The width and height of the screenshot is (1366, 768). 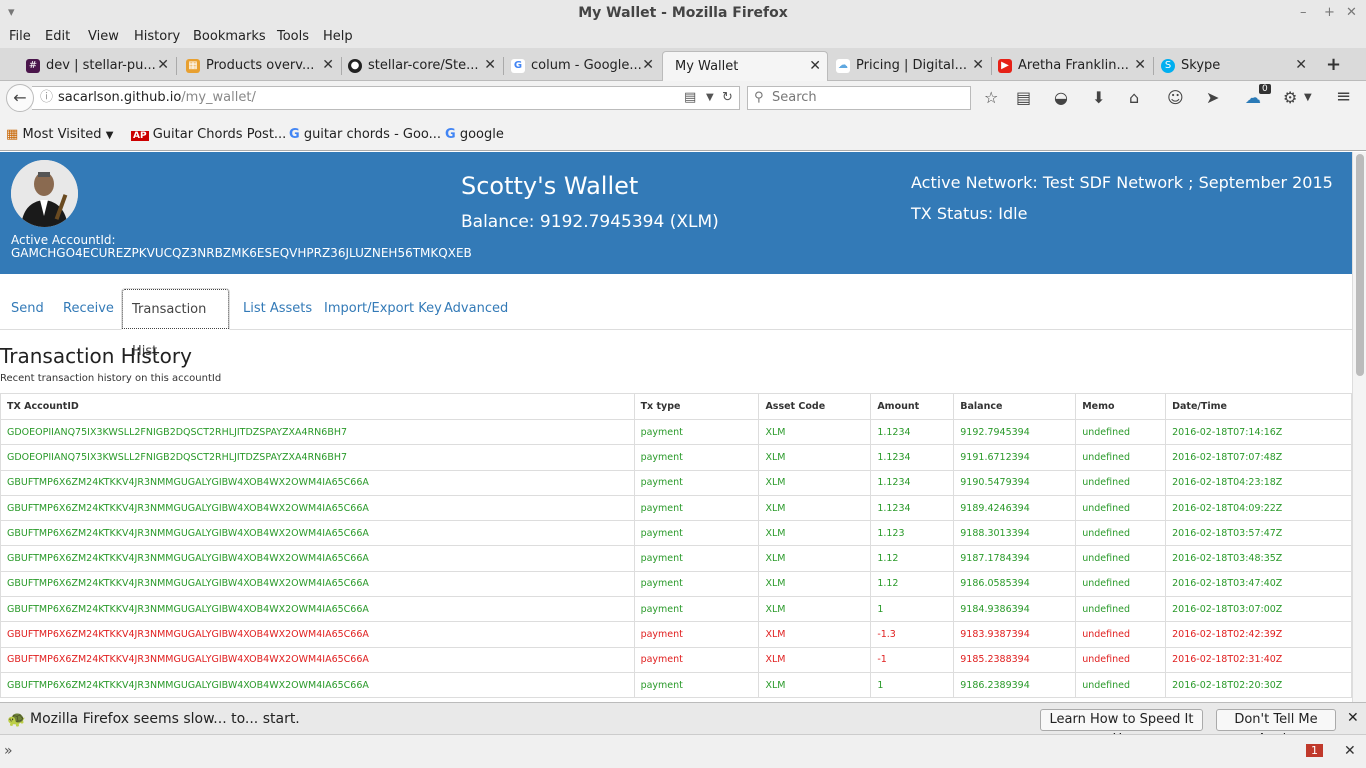 What do you see at coordinates (1015, 685) in the screenshot?
I see `balance-cell: 9186.2389394` at bounding box center [1015, 685].